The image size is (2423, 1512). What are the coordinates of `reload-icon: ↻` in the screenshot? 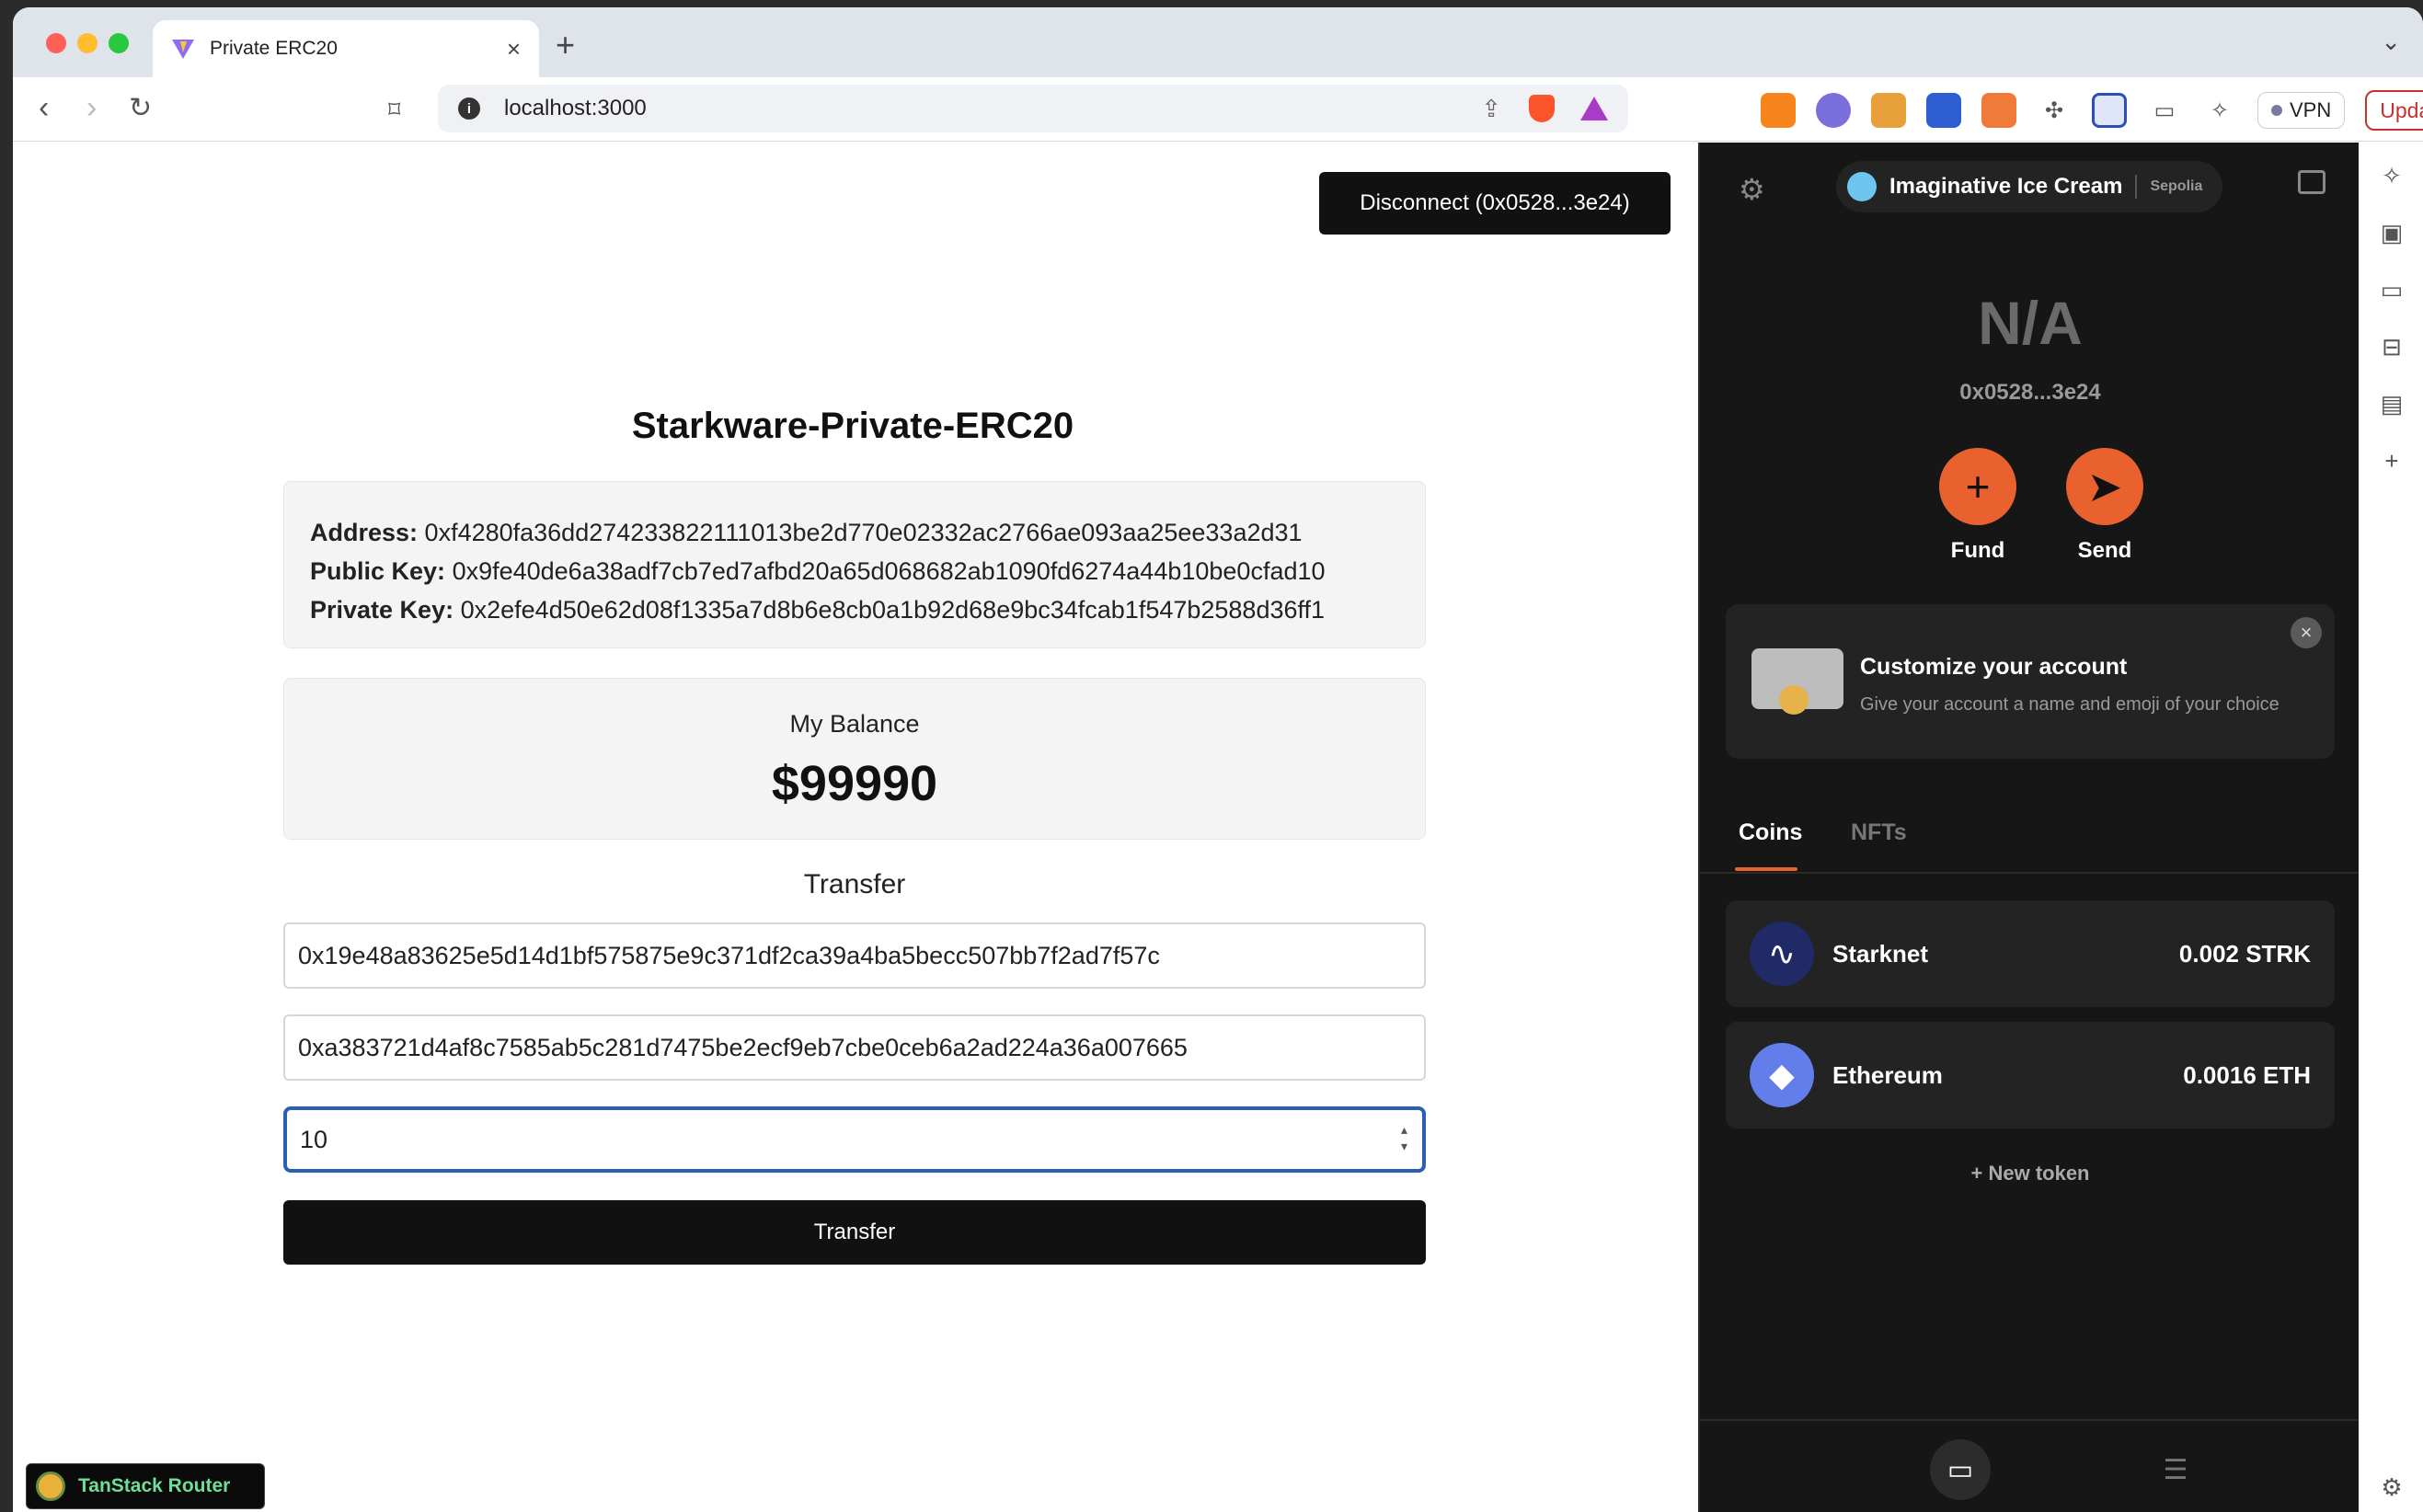 It's located at (140, 108).